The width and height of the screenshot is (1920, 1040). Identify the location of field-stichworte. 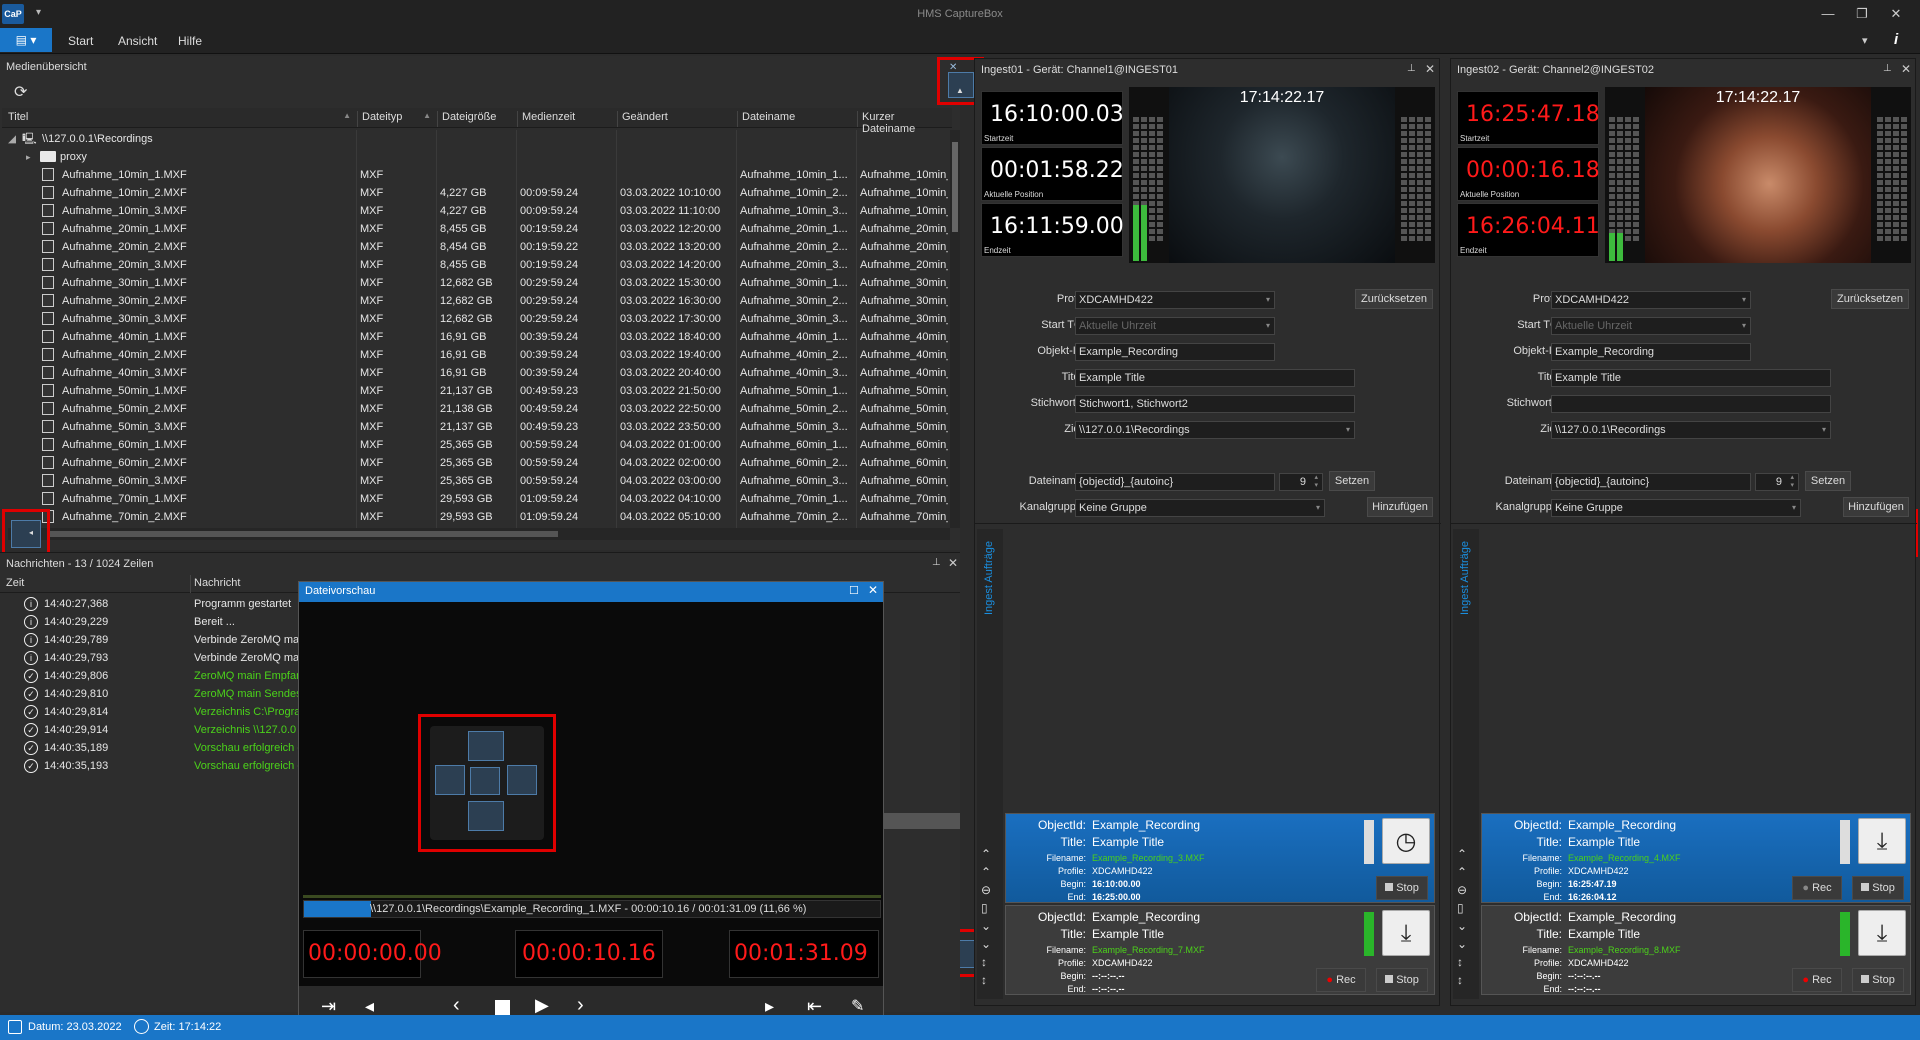
(1691, 404).